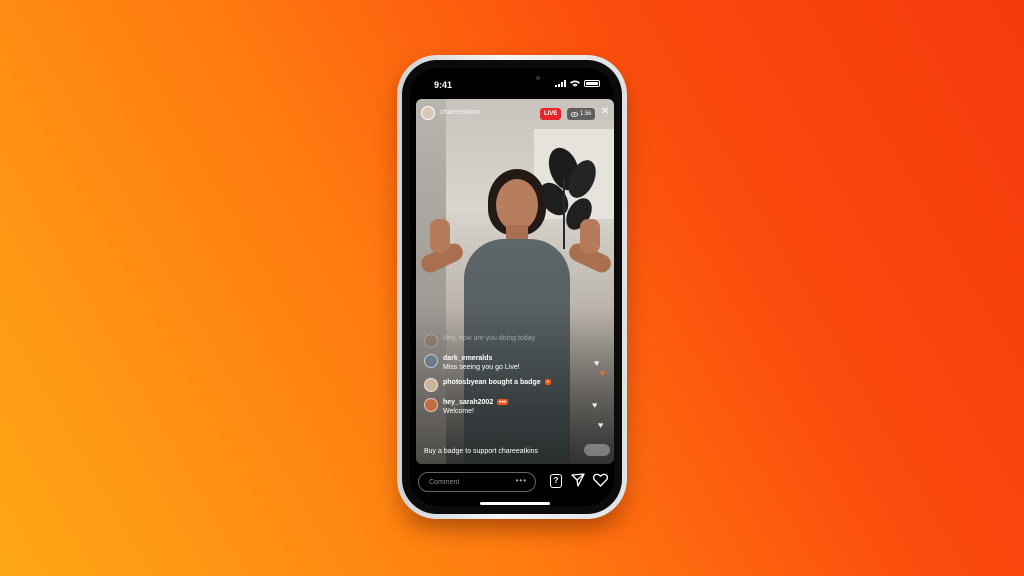  What do you see at coordinates (592, 83) in the screenshot?
I see `battery-icon` at bounding box center [592, 83].